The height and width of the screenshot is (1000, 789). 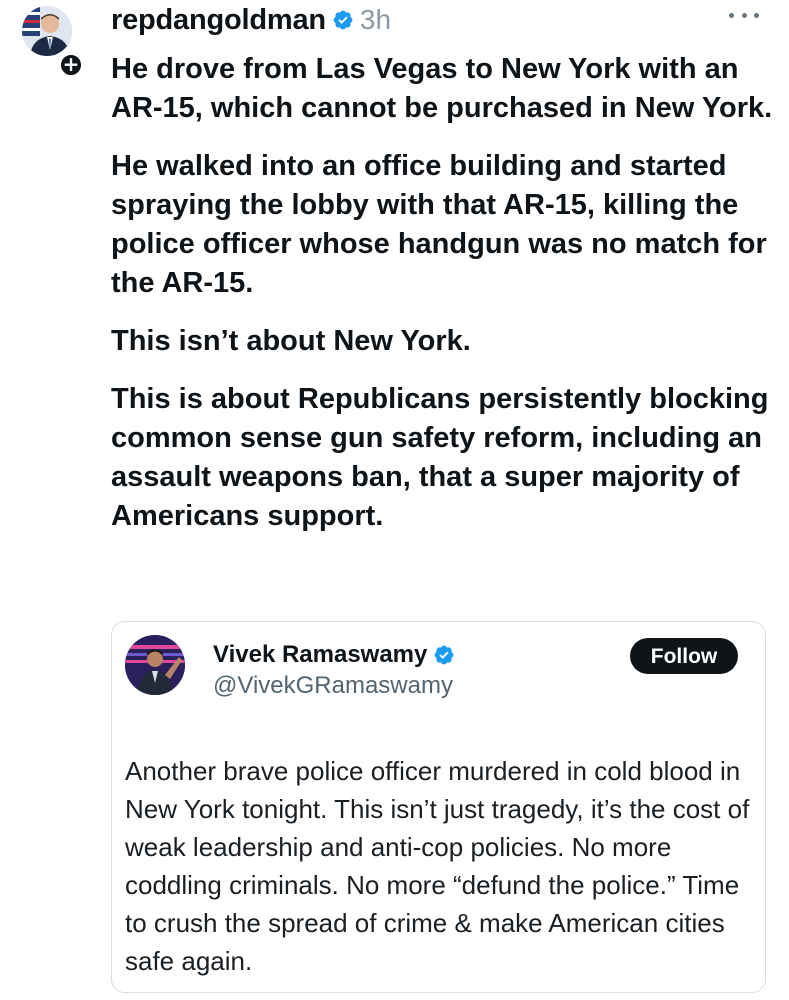 I want to click on quoted-author-name-row: Vivek Ramaswamy, so click(x=334, y=655).